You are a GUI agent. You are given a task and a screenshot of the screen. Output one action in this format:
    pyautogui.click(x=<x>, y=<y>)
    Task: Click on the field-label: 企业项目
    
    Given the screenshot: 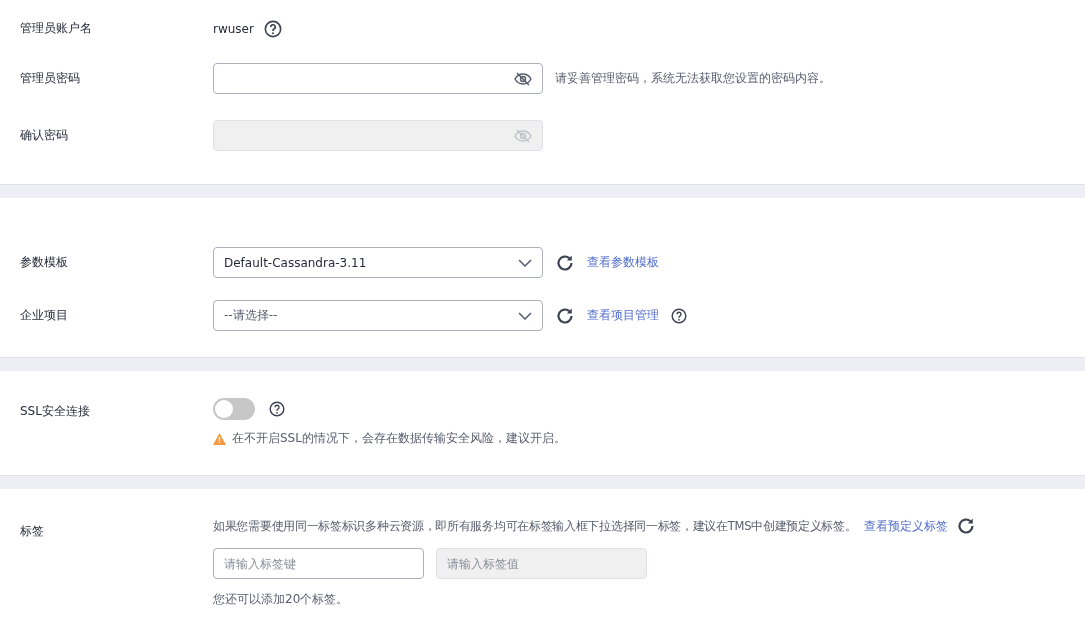 What is the action you would take?
    pyautogui.click(x=44, y=315)
    